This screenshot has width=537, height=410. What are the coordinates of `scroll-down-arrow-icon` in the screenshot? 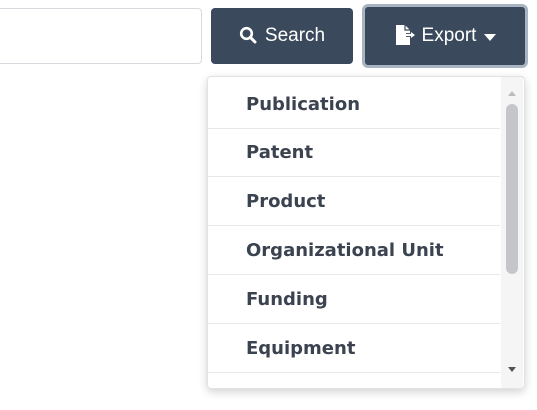 It's located at (512, 369).